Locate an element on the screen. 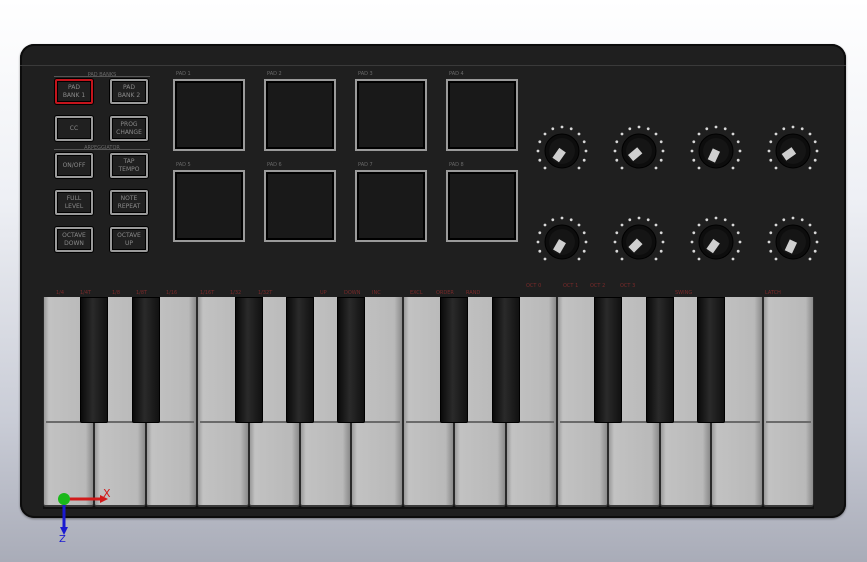 The width and height of the screenshot is (867, 562). key-function-label: OCT 1 is located at coordinates (571, 286).